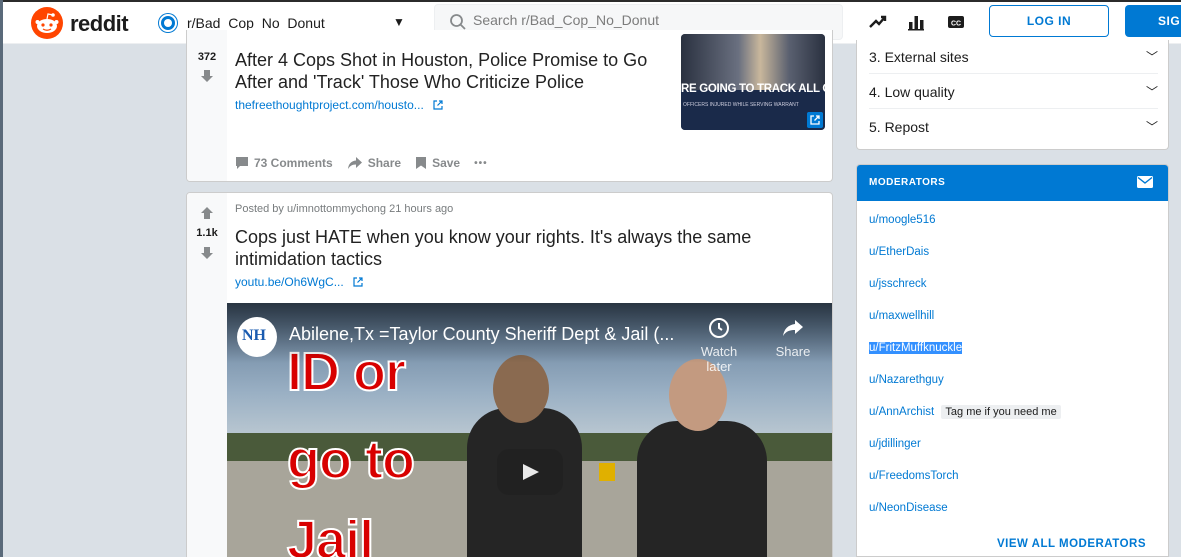  Describe the element at coordinates (919, 57) in the screenshot. I see `rule-label: 3. External sites` at that location.